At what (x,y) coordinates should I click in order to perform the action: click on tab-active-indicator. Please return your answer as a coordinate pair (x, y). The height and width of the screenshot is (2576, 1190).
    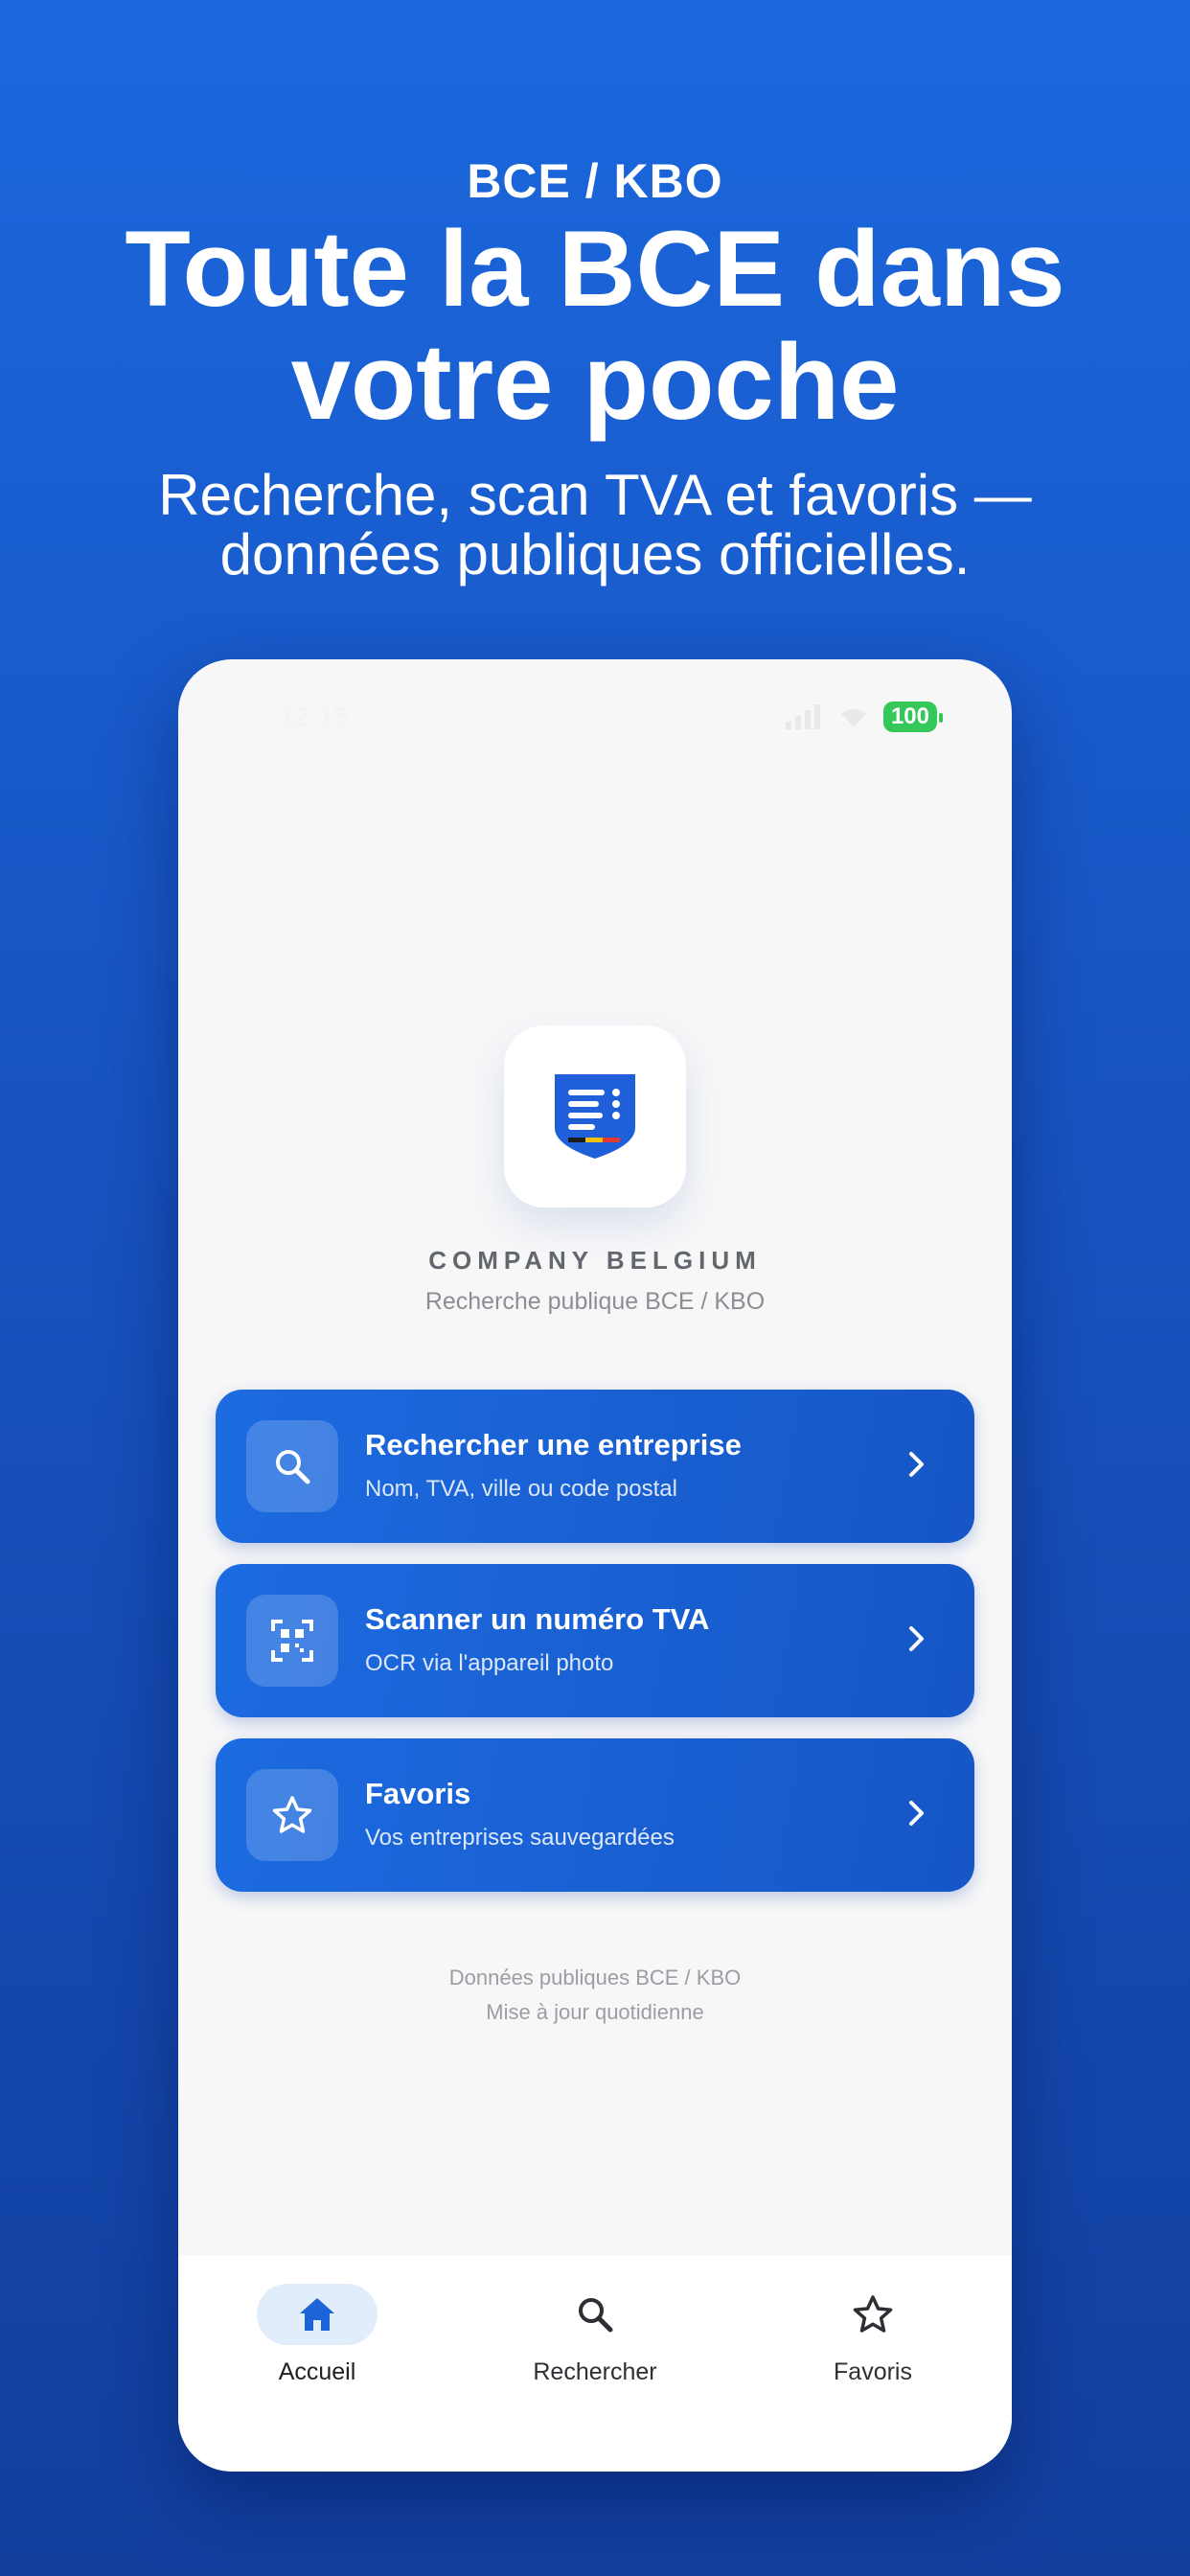
    Looking at the image, I should click on (318, 2314).